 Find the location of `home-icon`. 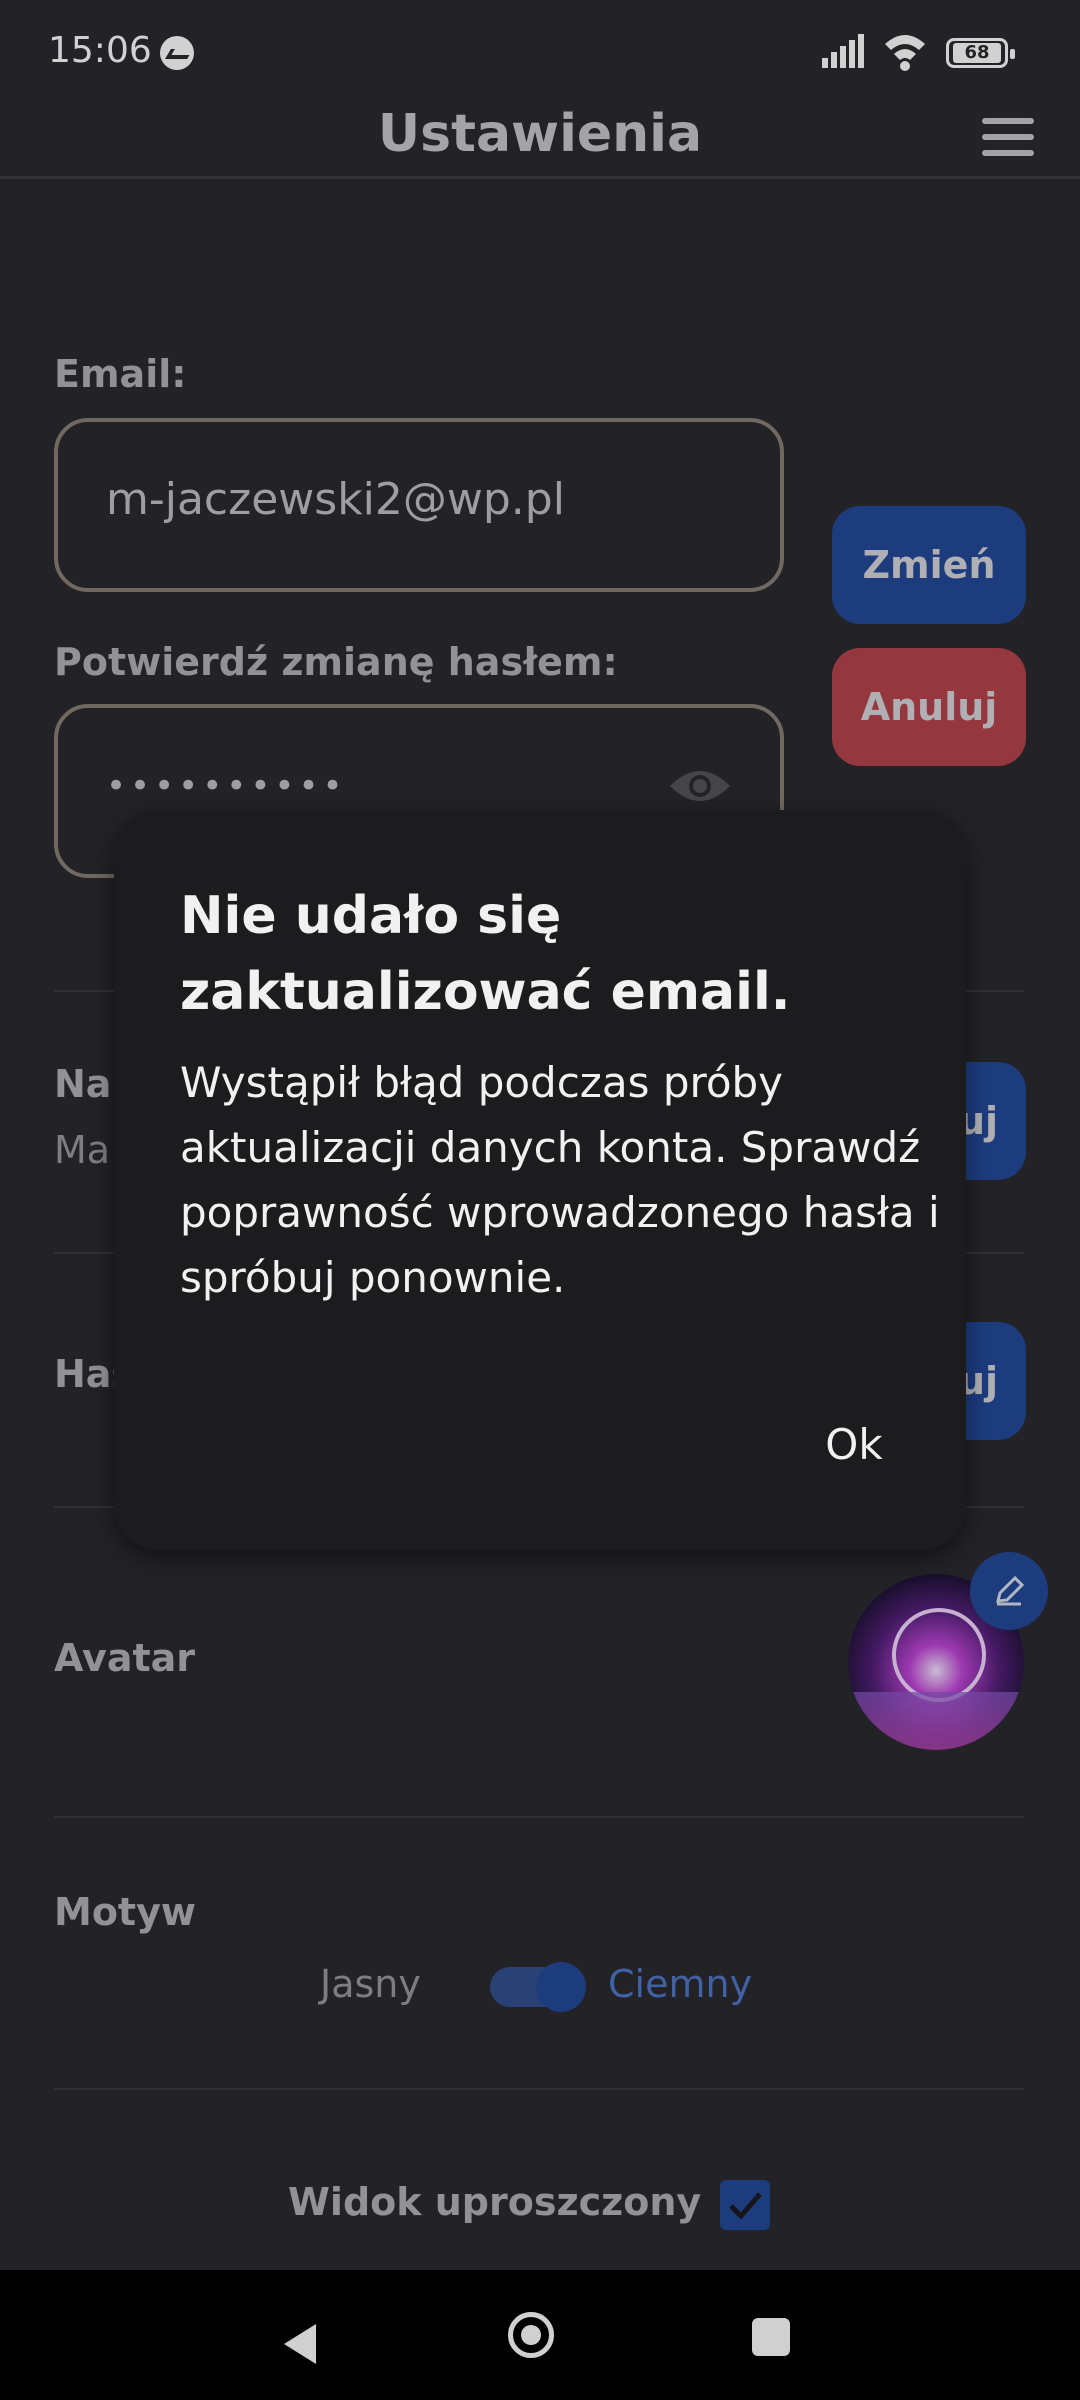

home-icon is located at coordinates (531, 2335).